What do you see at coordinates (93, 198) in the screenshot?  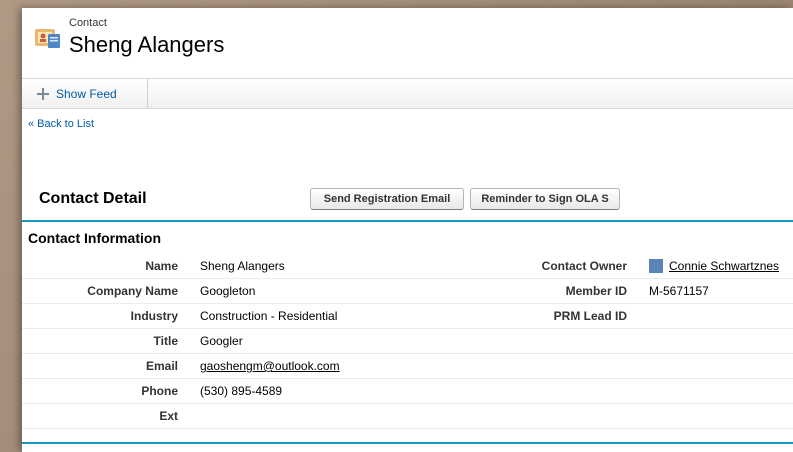 I see `detail-section-title: Contact Detail` at bounding box center [93, 198].